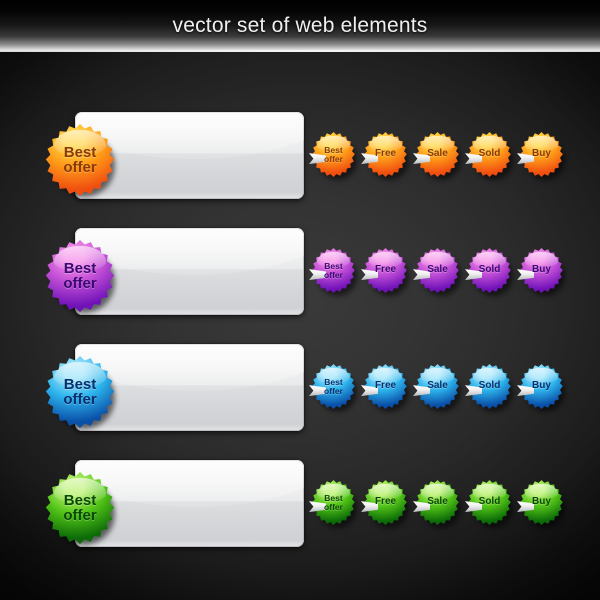 The height and width of the screenshot is (600, 600). What do you see at coordinates (385, 156) in the screenshot?
I see `badge-orange-1: Free` at bounding box center [385, 156].